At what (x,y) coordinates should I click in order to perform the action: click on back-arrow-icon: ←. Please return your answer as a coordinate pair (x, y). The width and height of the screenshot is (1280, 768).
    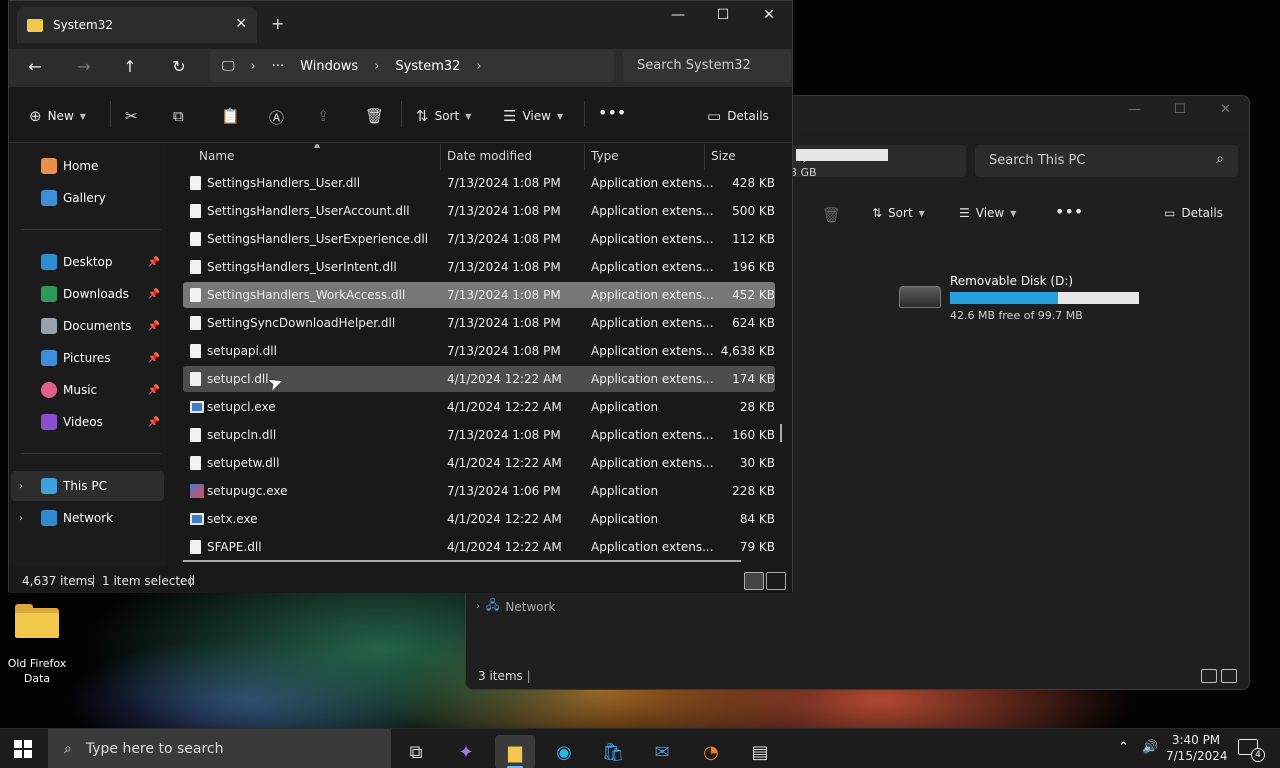
    Looking at the image, I should click on (35, 66).